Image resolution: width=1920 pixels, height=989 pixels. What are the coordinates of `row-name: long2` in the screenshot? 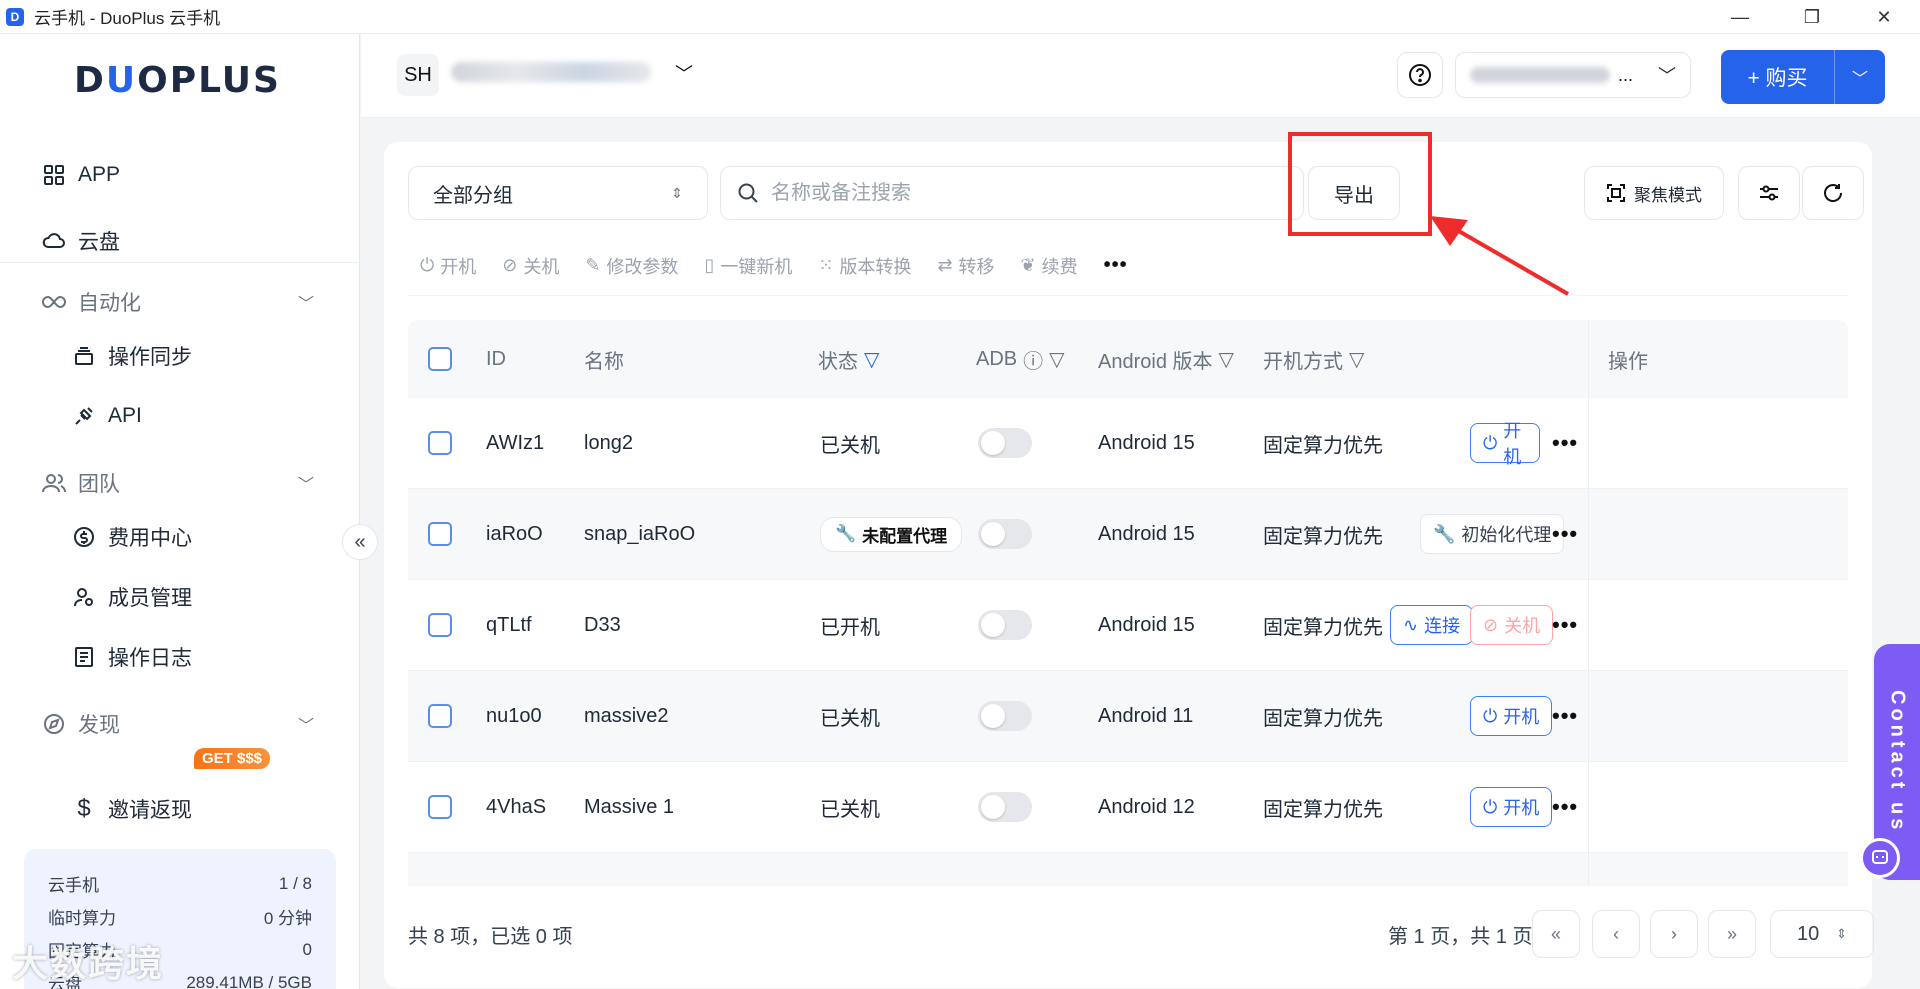 It's located at (608, 442).